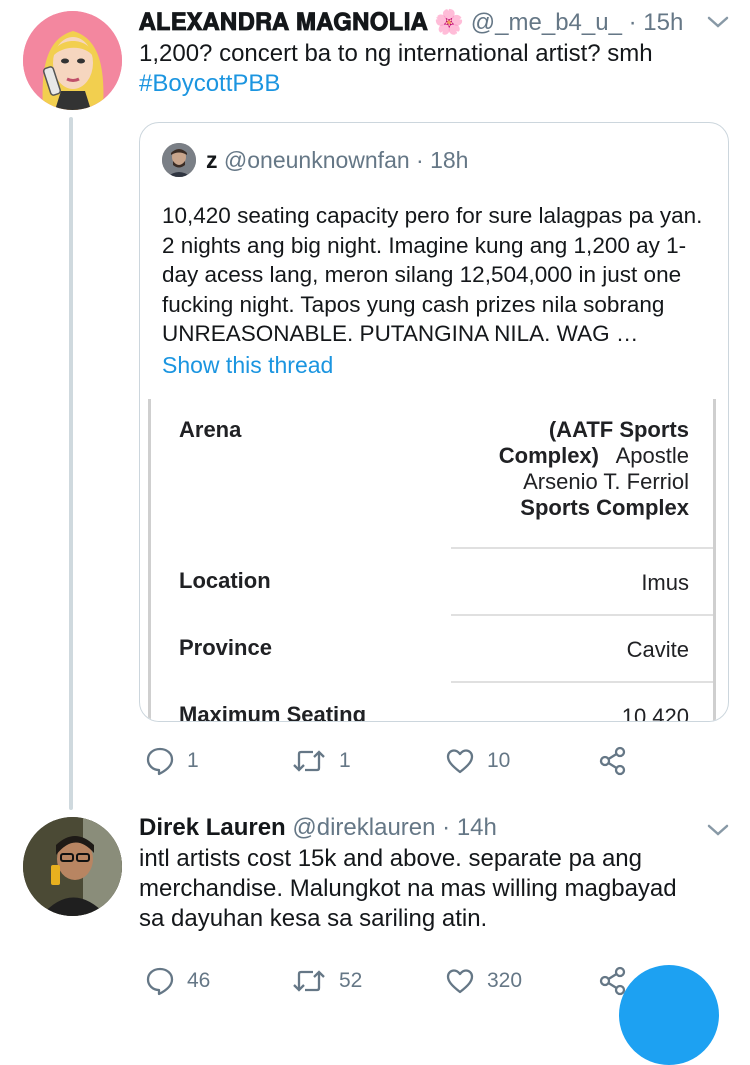  Describe the element at coordinates (177, 981) in the screenshot. I see `reply-button: 46` at that location.